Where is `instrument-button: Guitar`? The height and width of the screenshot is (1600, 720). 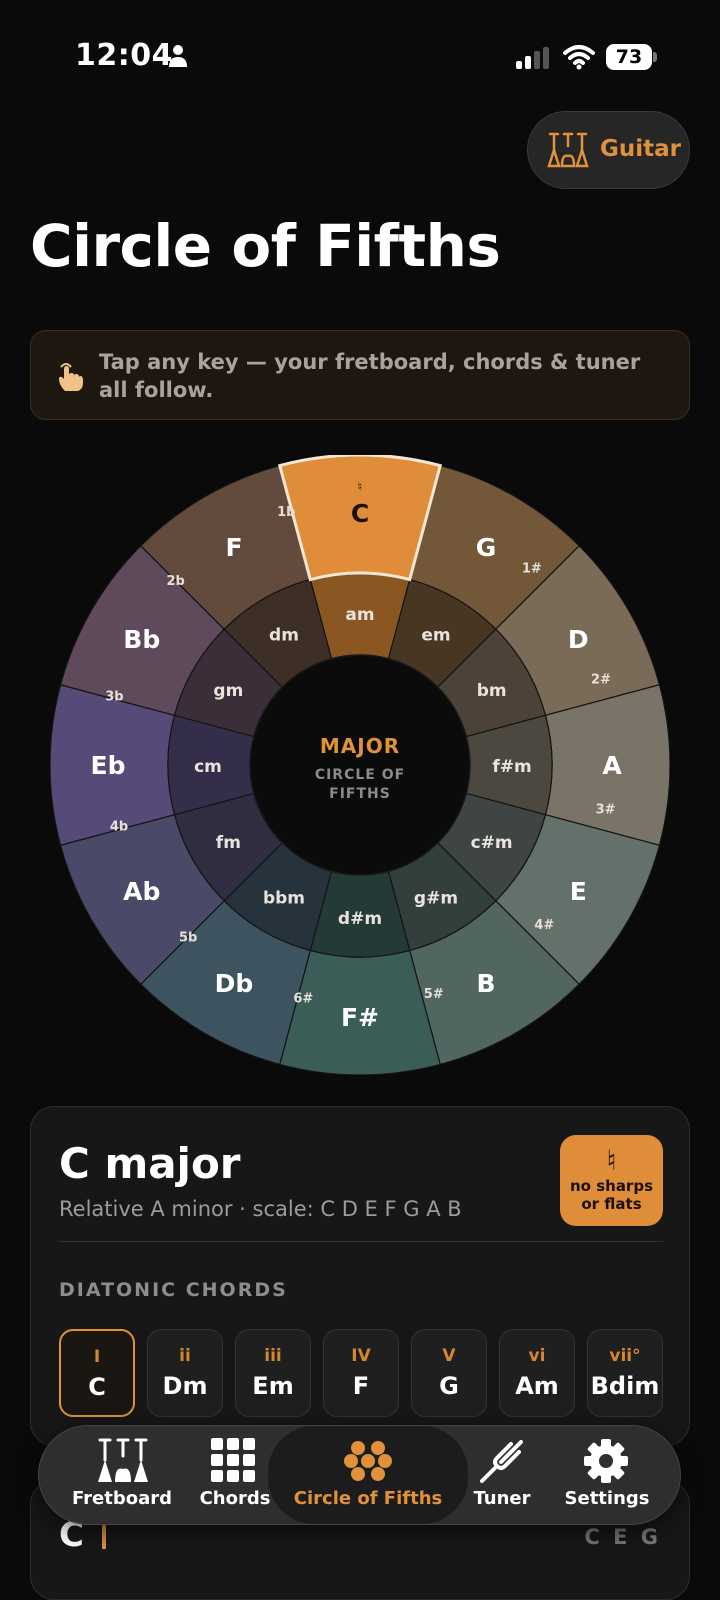
instrument-button: Guitar is located at coordinates (608, 150).